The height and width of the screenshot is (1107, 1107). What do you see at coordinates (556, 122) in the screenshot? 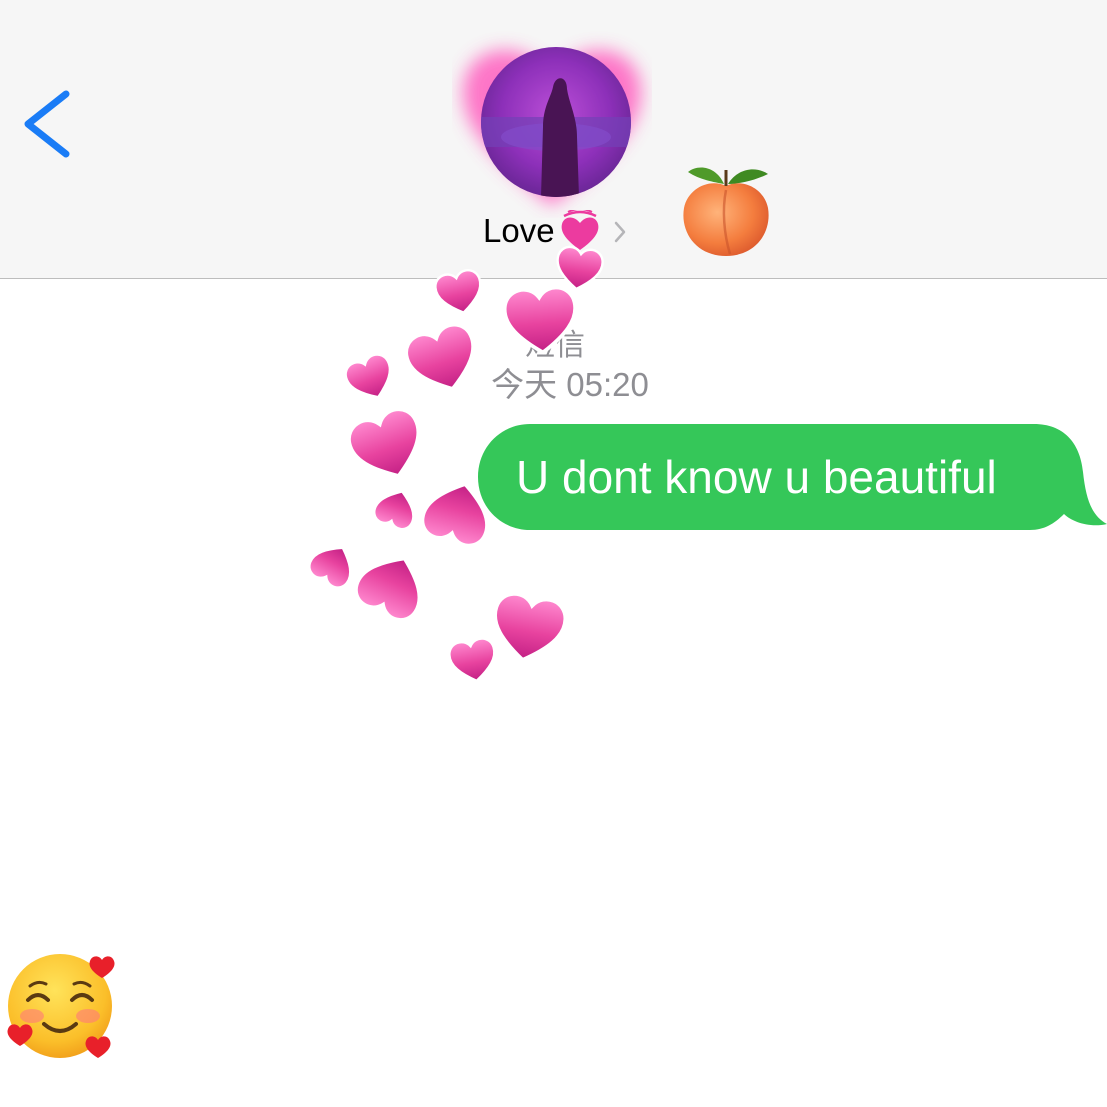
I see `contact-avatar` at bounding box center [556, 122].